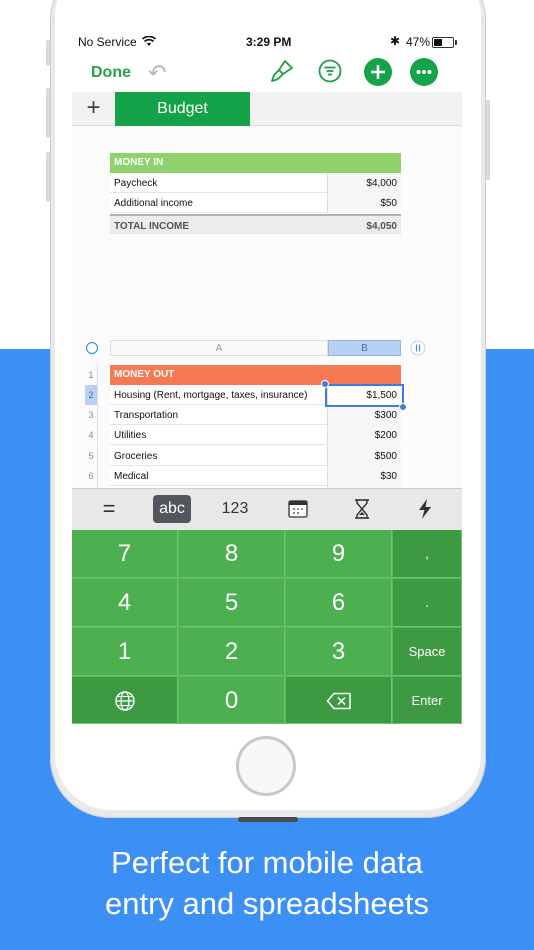  What do you see at coordinates (267, 862) in the screenshot?
I see `caption-line-1: Perfect for mobile data` at bounding box center [267, 862].